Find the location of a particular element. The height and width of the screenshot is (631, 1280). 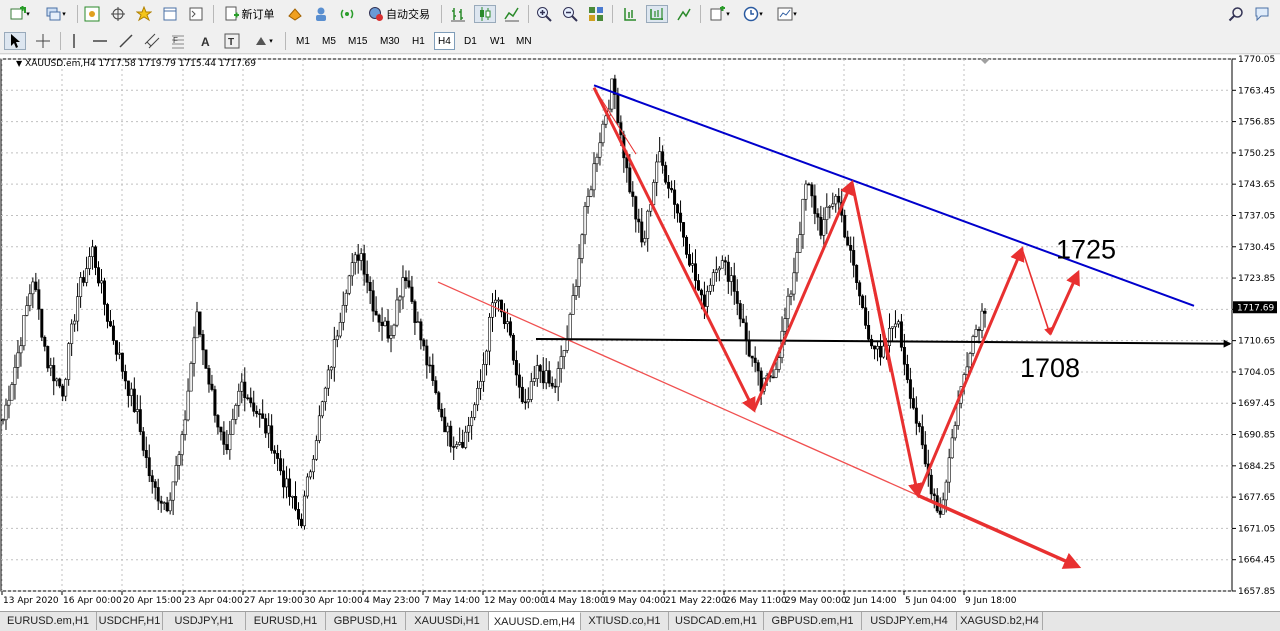

chart-properties-button is located at coordinates (92, 14).